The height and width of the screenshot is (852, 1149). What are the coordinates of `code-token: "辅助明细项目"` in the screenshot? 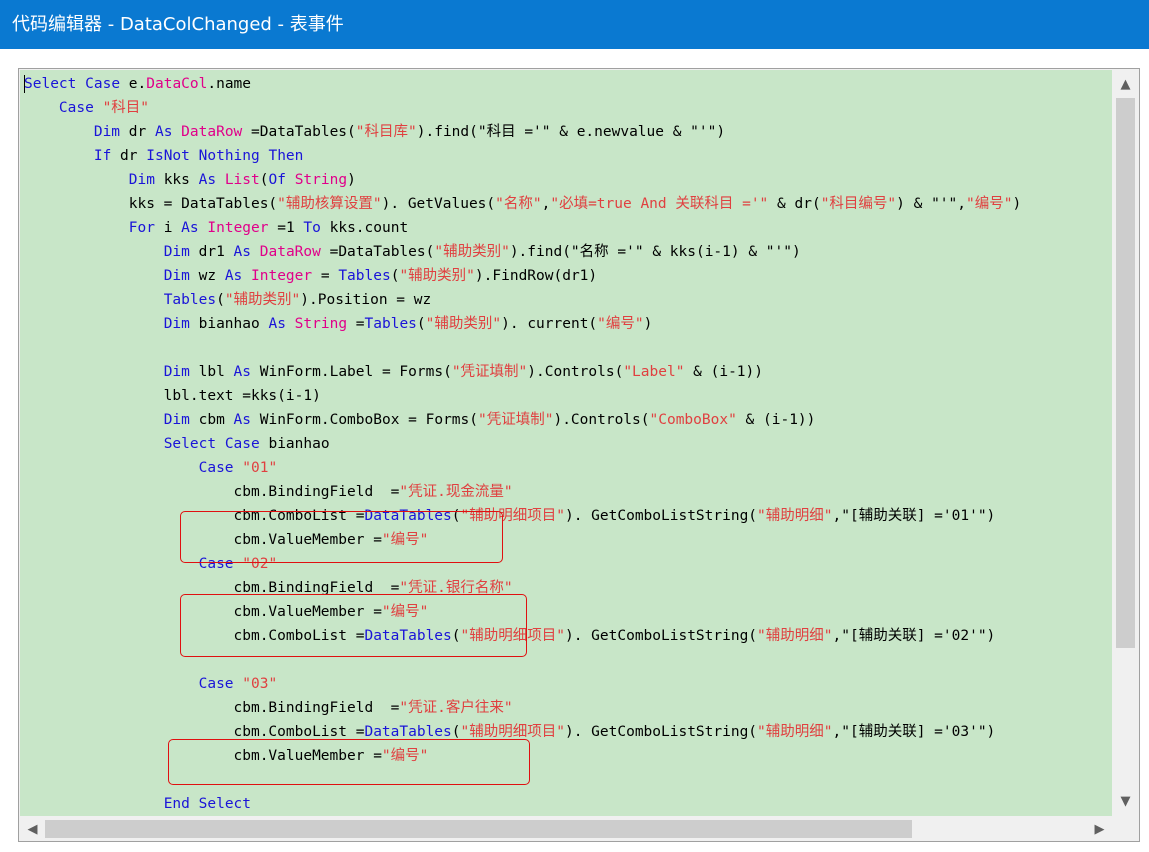 It's located at (512, 732).